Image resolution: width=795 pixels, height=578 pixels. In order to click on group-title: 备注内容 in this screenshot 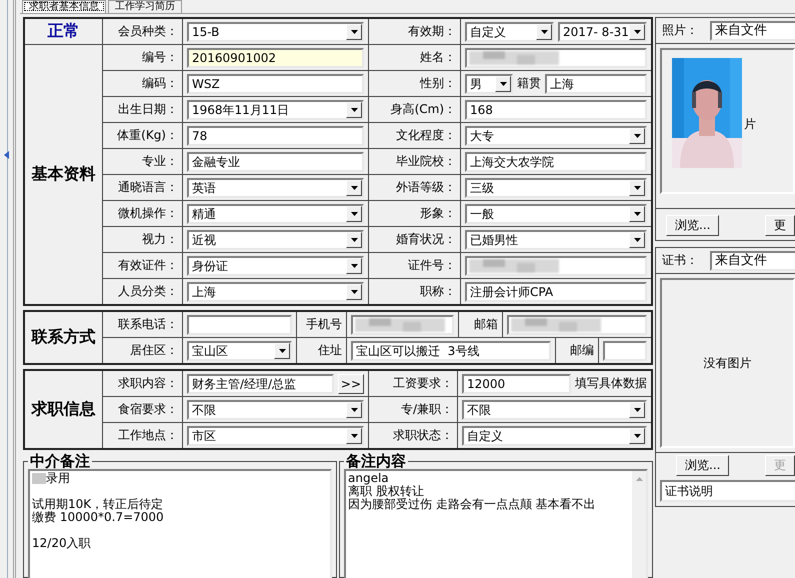, I will do `click(375, 461)`.